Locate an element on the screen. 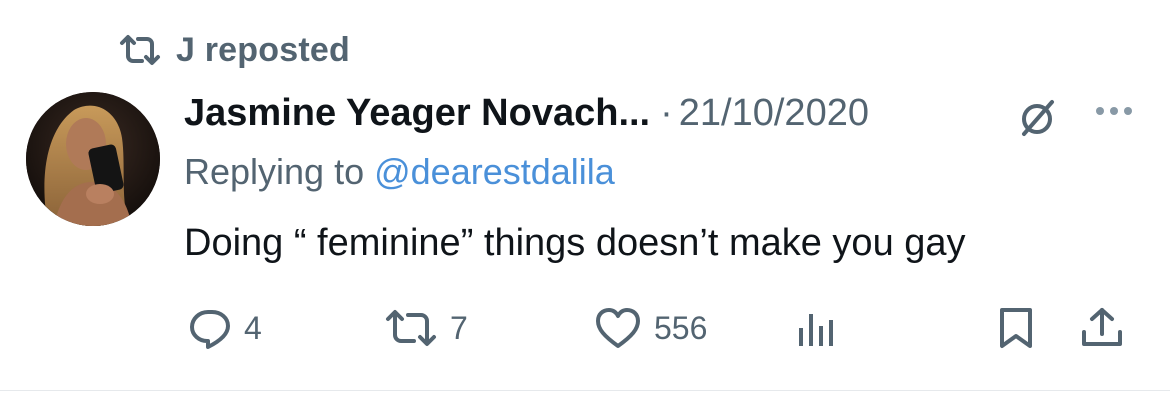 The width and height of the screenshot is (1170, 406). analytics-icon is located at coordinates (816, 328).